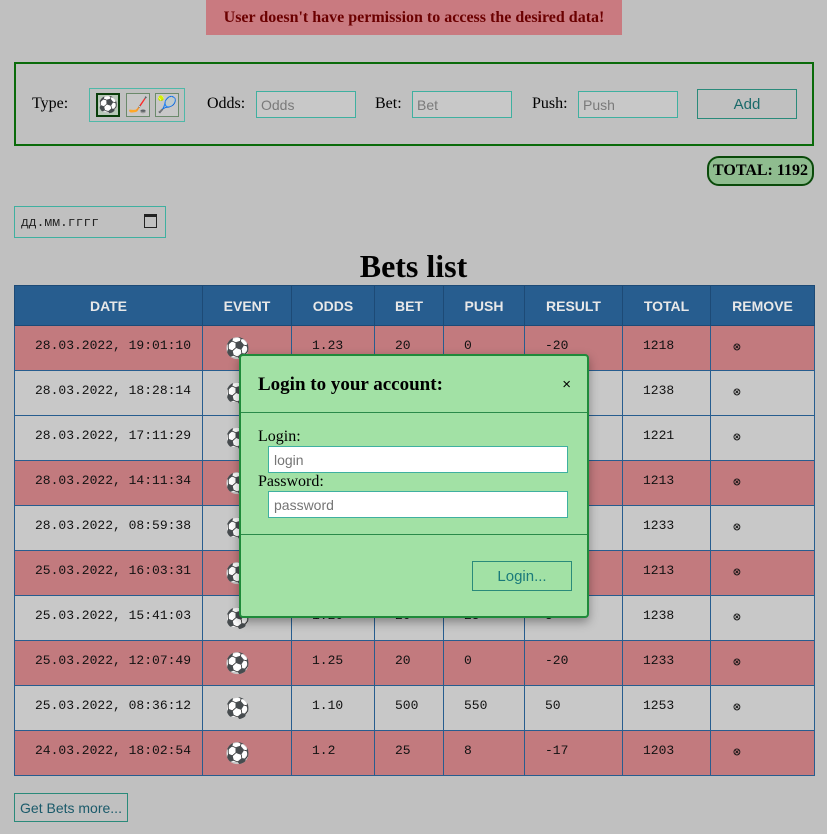 This screenshot has height=834, width=827. I want to click on col-header-push: PUSH, so click(484, 305).